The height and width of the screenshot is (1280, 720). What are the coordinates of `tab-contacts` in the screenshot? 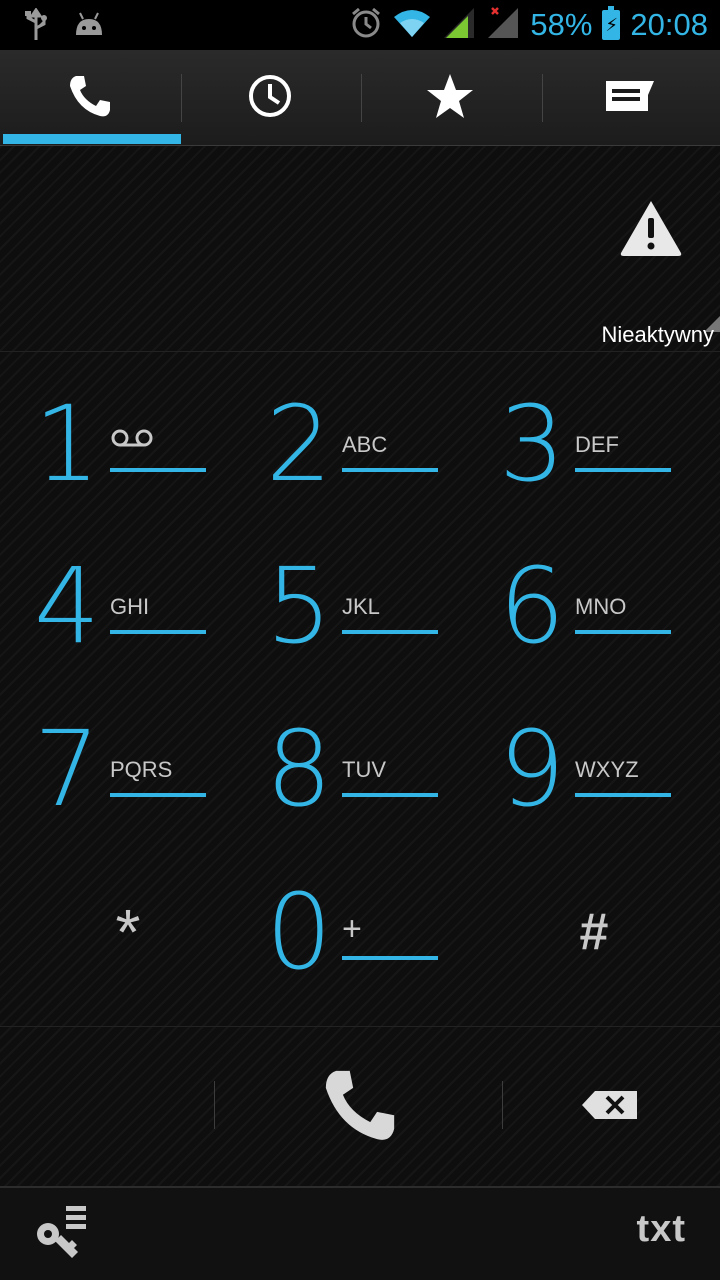 It's located at (630, 98).